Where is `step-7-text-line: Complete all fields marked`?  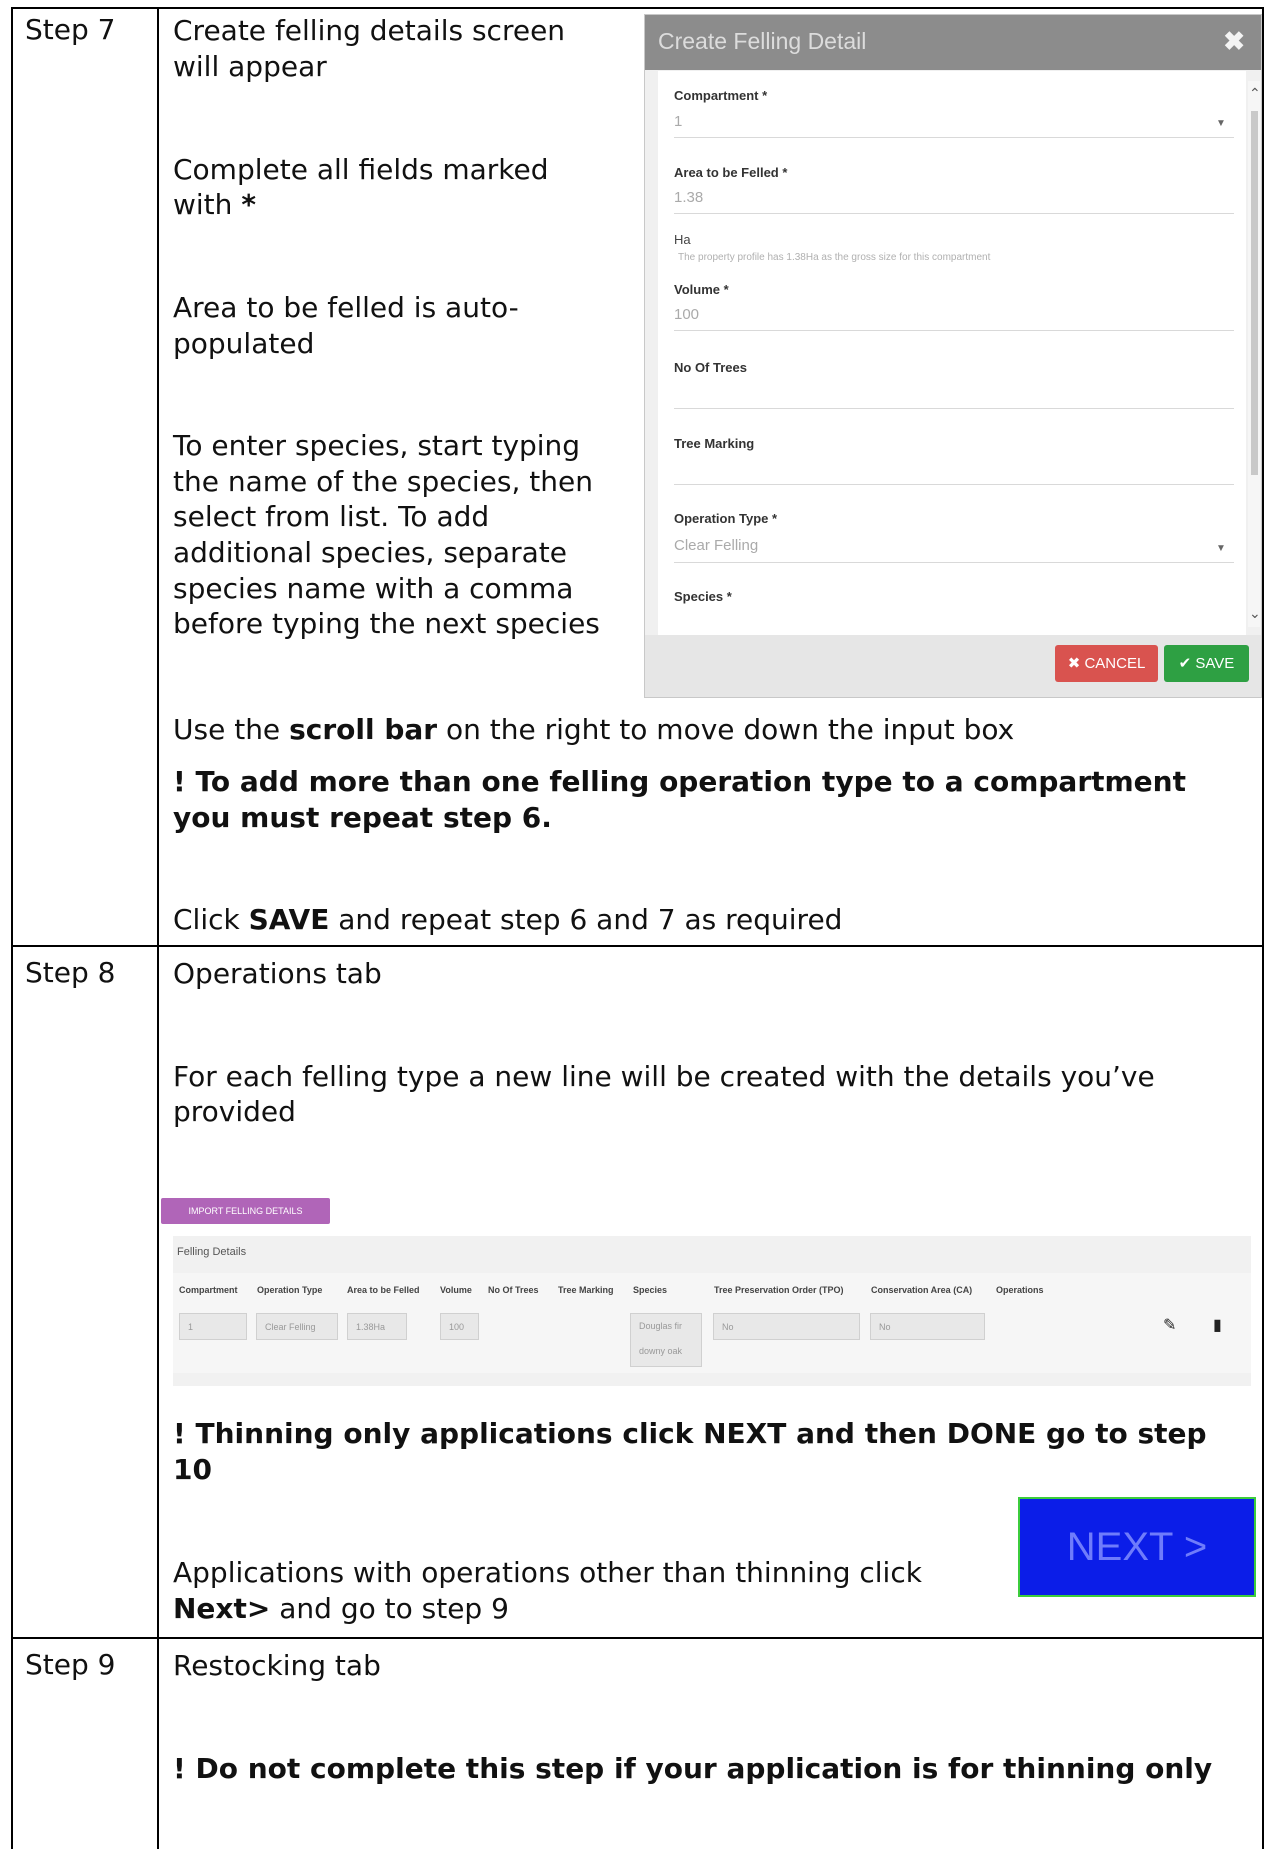
step-7-text-line: Complete all fields marked is located at coordinates (361, 169).